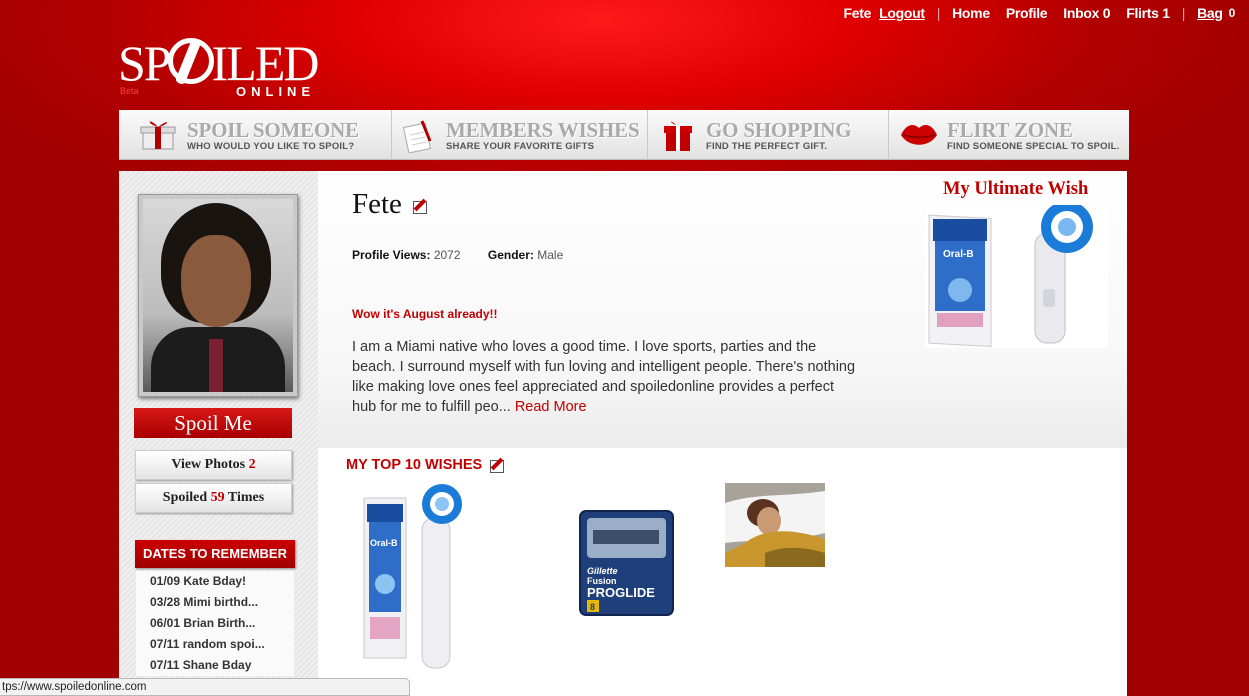 The width and height of the screenshot is (1249, 696). I want to click on spoiled-count: 59, so click(217, 497).